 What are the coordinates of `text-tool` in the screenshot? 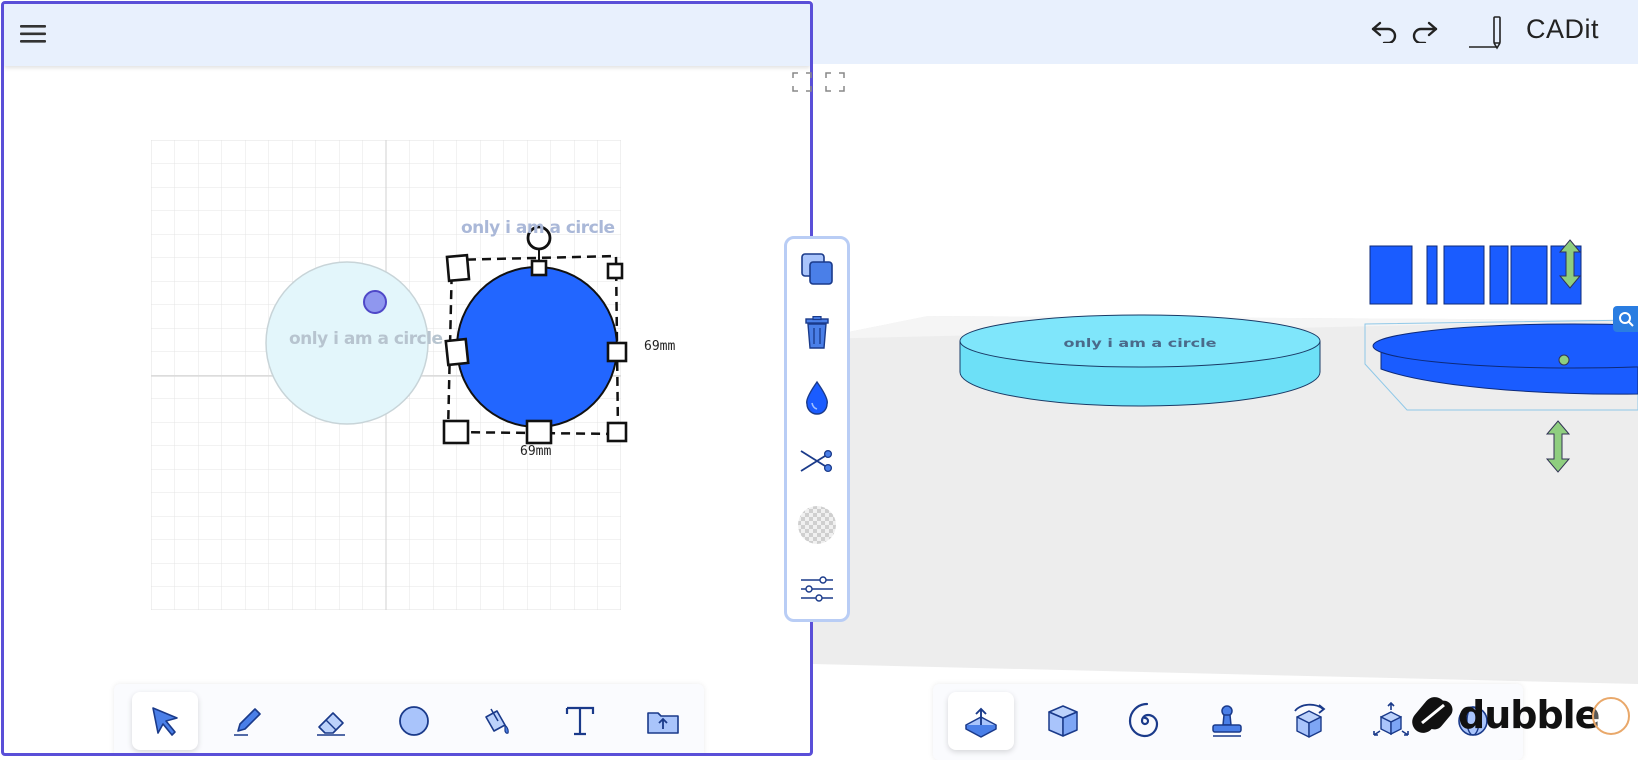 It's located at (580, 721).